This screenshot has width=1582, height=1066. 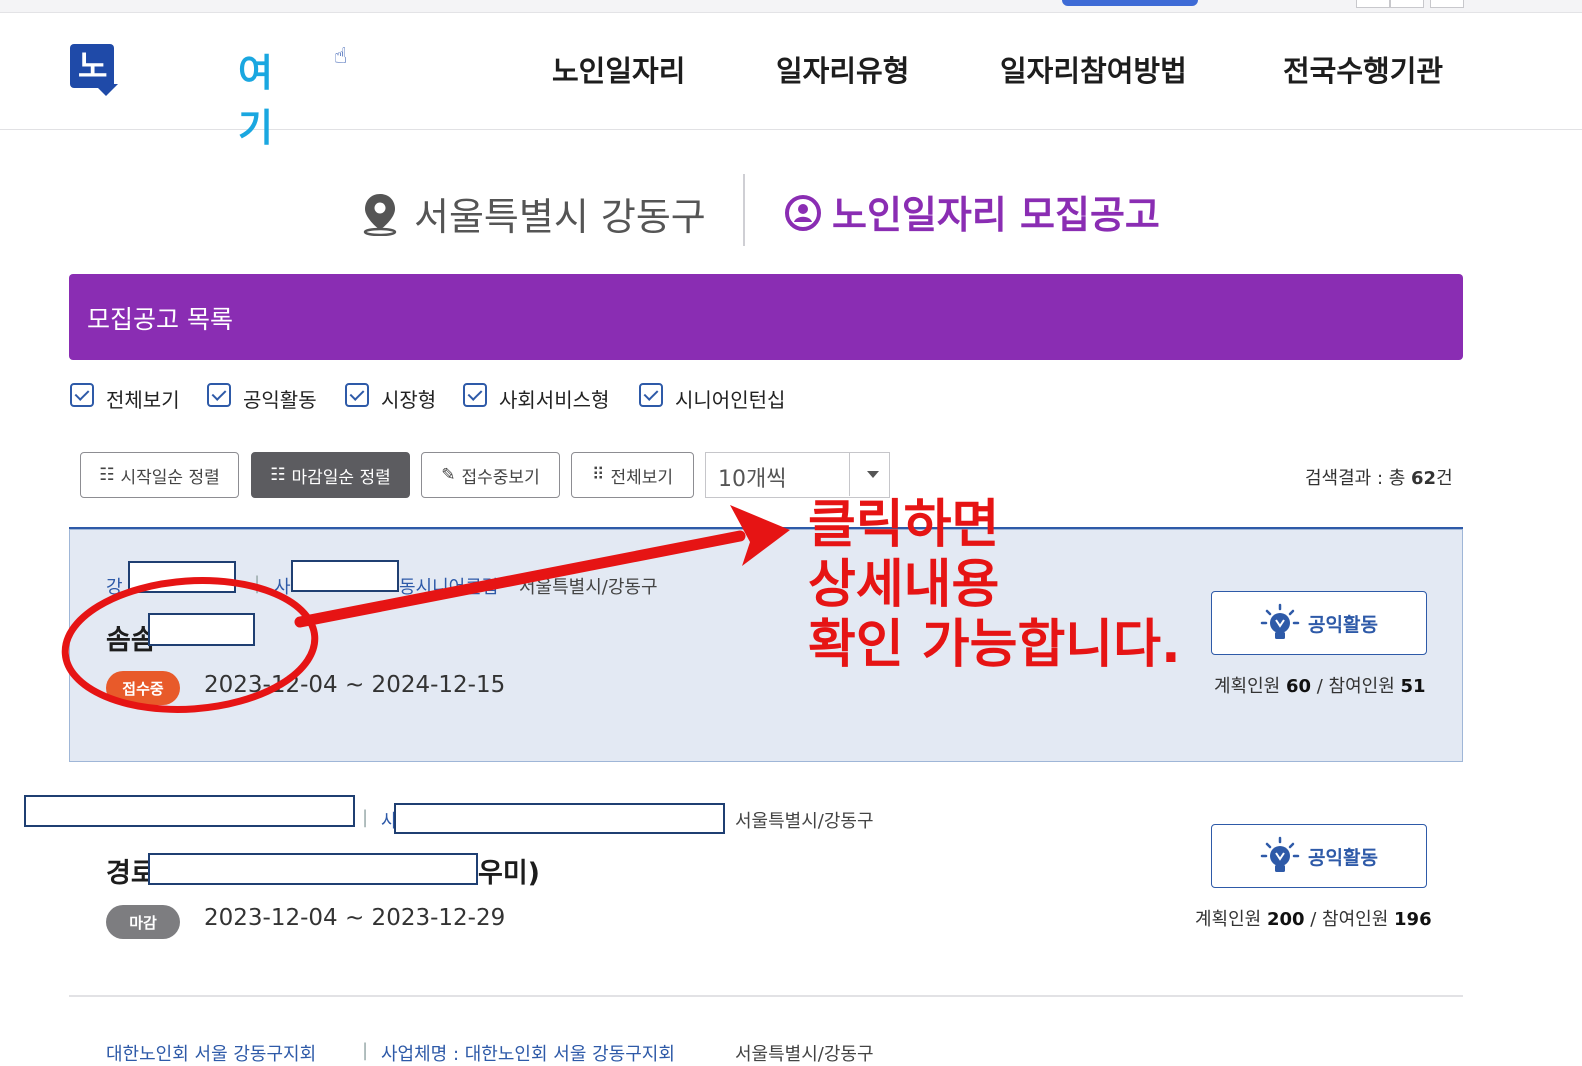 What do you see at coordinates (355, 685) in the screenshot?
I see `listing-period: 2023-12-04 ~ 2024-12-15` at bounding box center [355, 685].